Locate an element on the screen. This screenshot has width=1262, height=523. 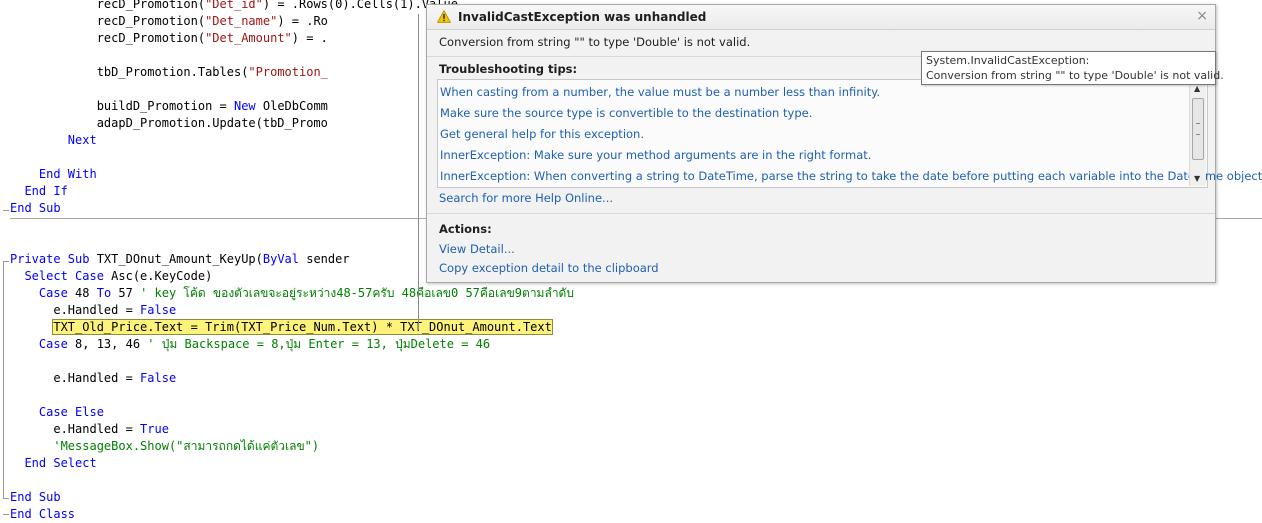
code-token: "Promotion_ is located at coordinates (288, 72).